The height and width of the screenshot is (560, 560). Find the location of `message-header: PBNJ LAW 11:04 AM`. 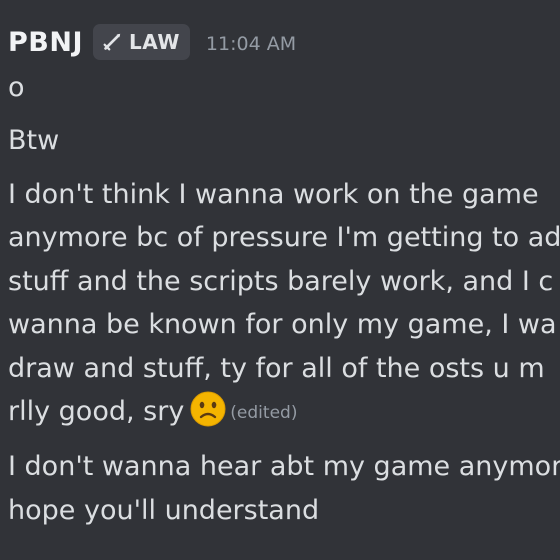

message-header: PBNJ LAW 11:04 AM is located at coordinates (152, 42).